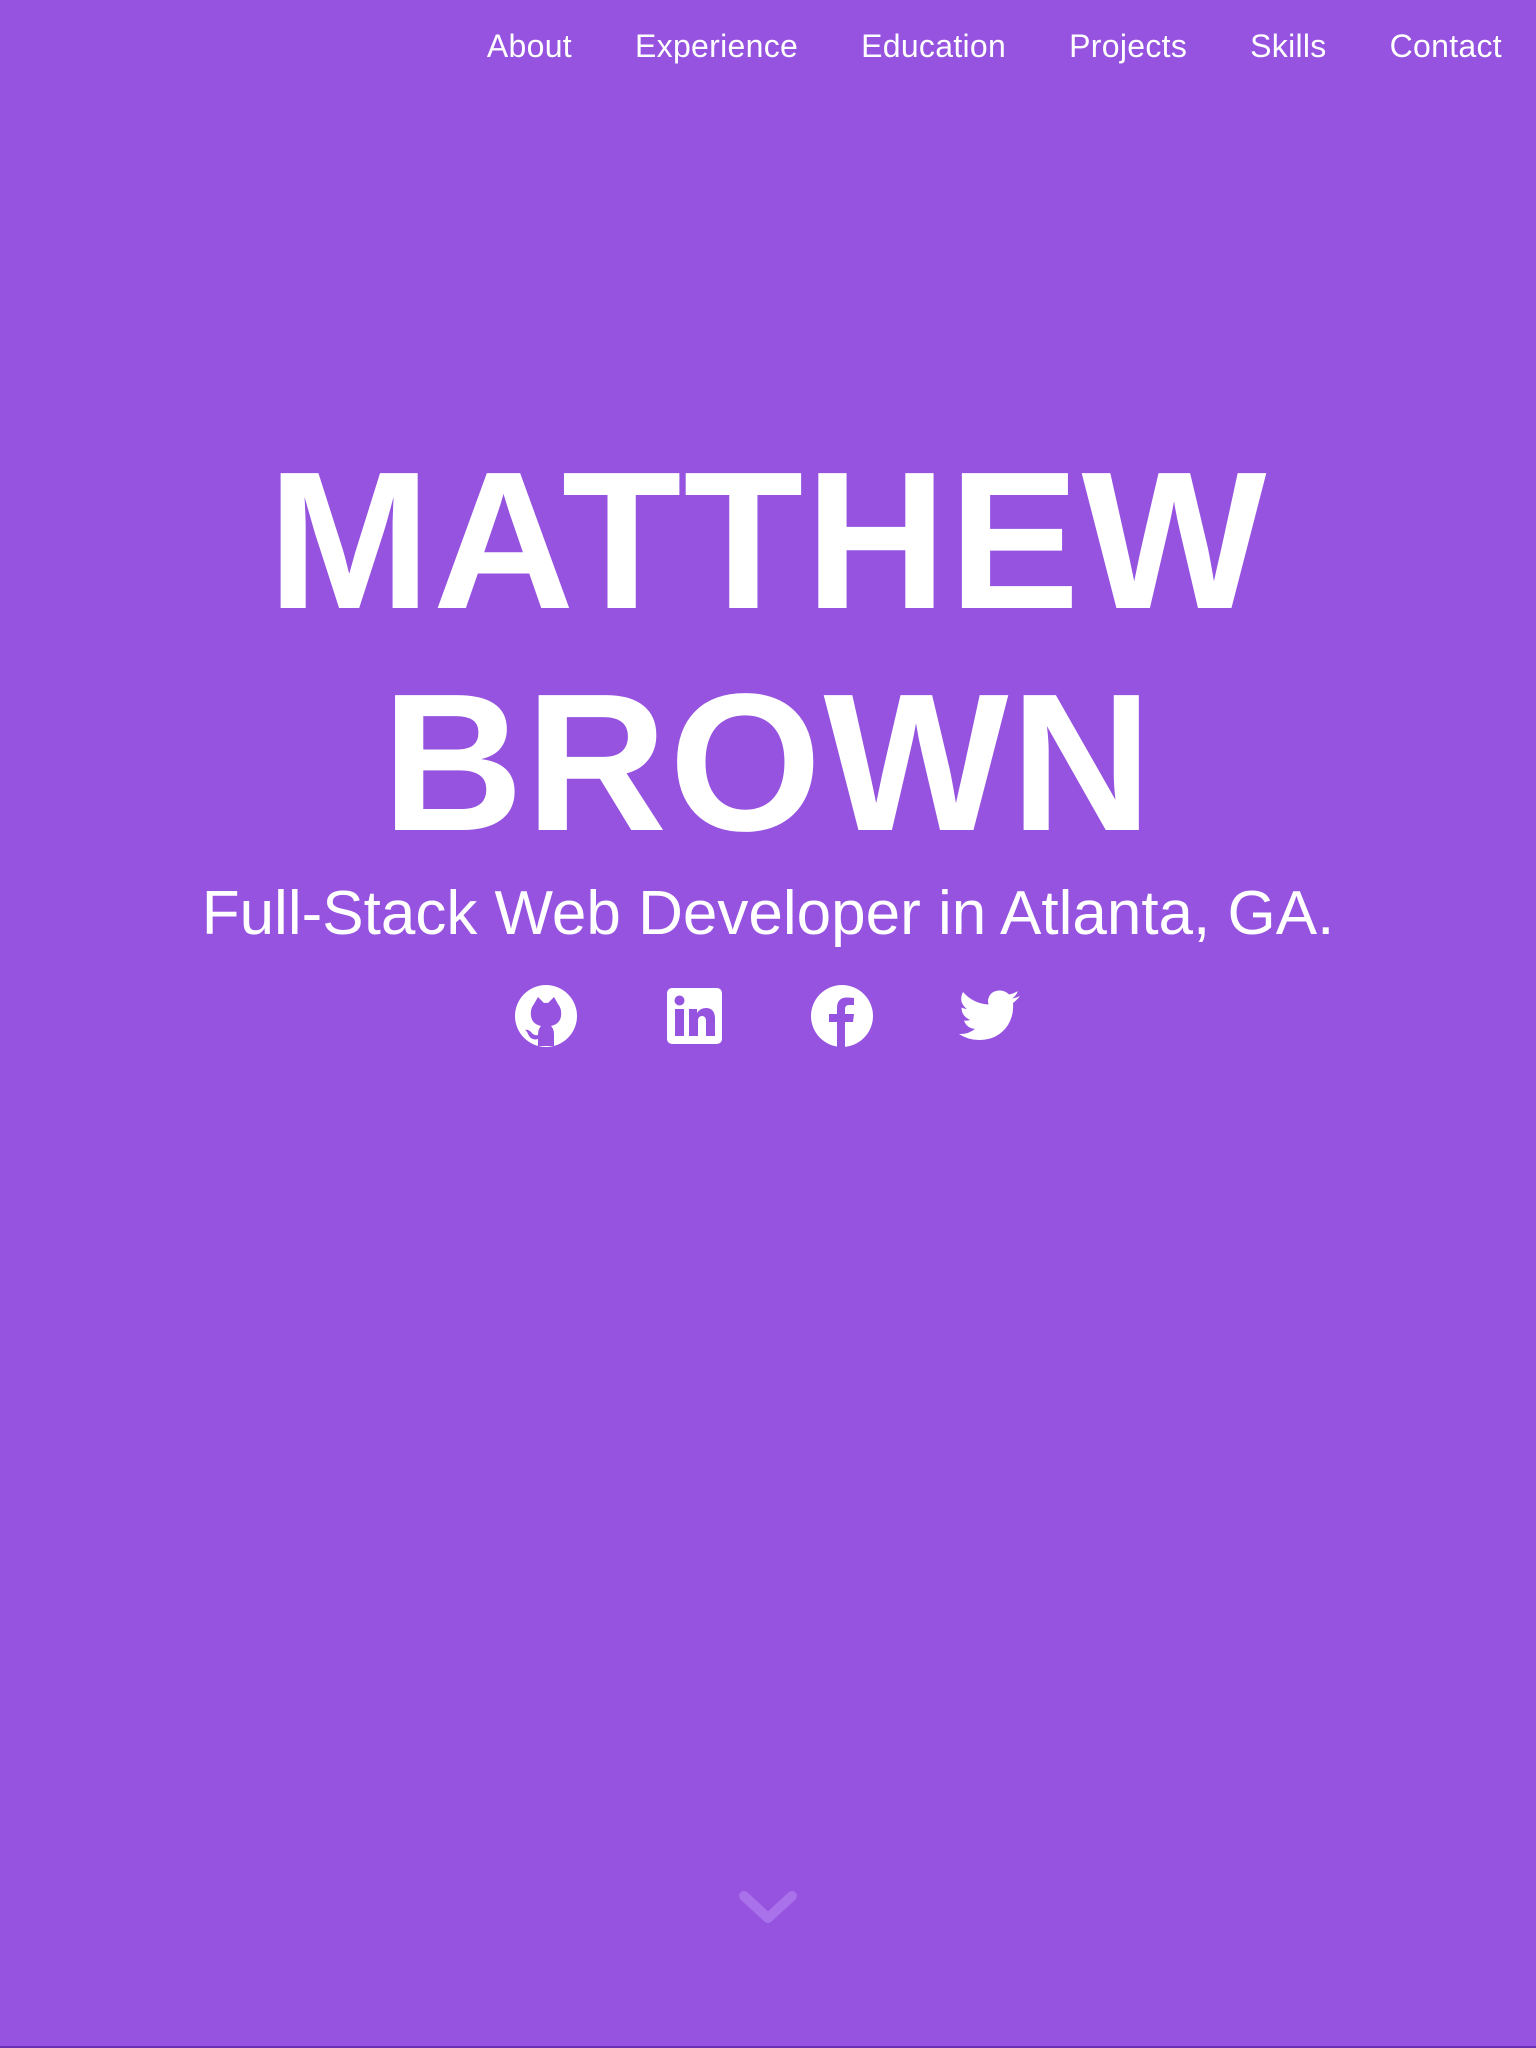  I want to click on facebook-icon, so click(842, 1016).